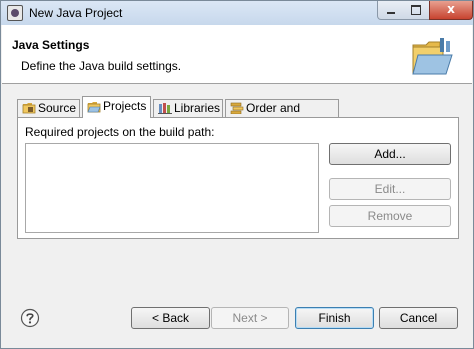  Describe the element at coordinates (418, 318) in the screenshot. I see `cancel-button: Cancel` at that location.